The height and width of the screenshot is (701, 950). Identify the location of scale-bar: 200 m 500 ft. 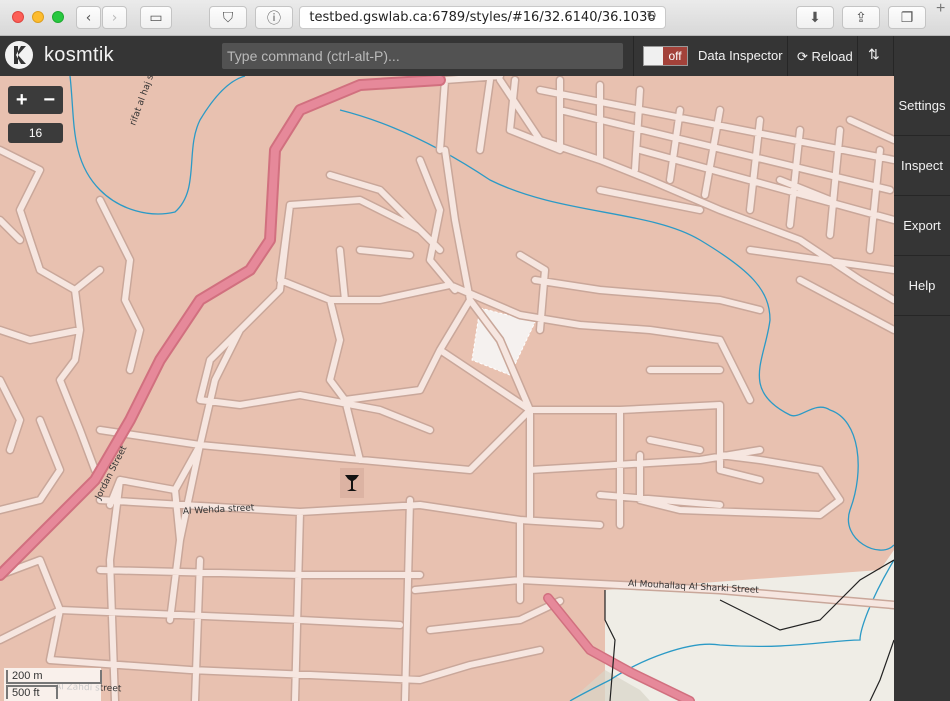
(53, 684).